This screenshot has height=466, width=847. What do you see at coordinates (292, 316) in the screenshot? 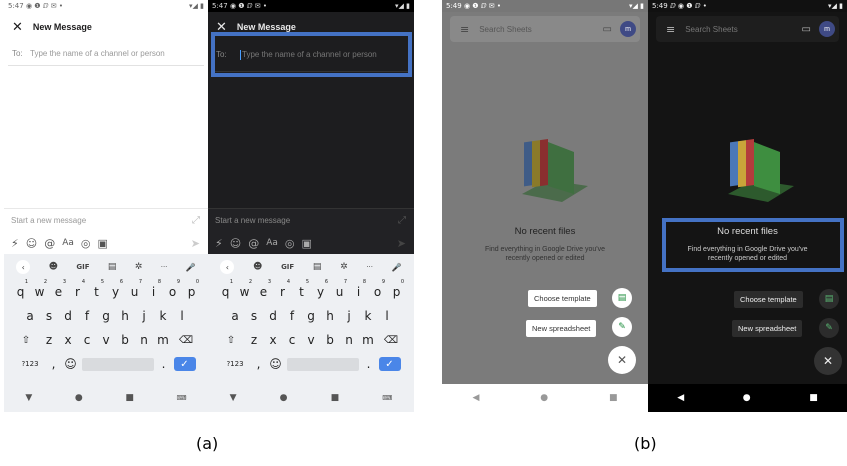
I see `key-f: f` at bounding box center [292, 316].